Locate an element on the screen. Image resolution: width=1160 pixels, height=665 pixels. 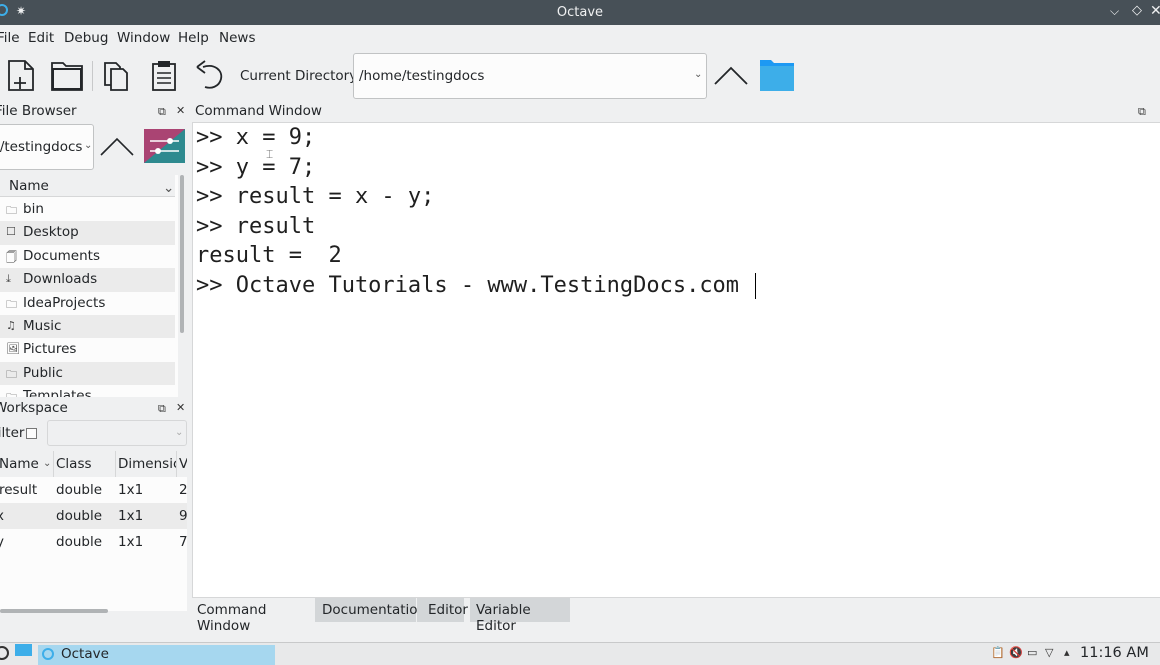
current-directory-label: Current Directory: is located at coordinates (300, 76).